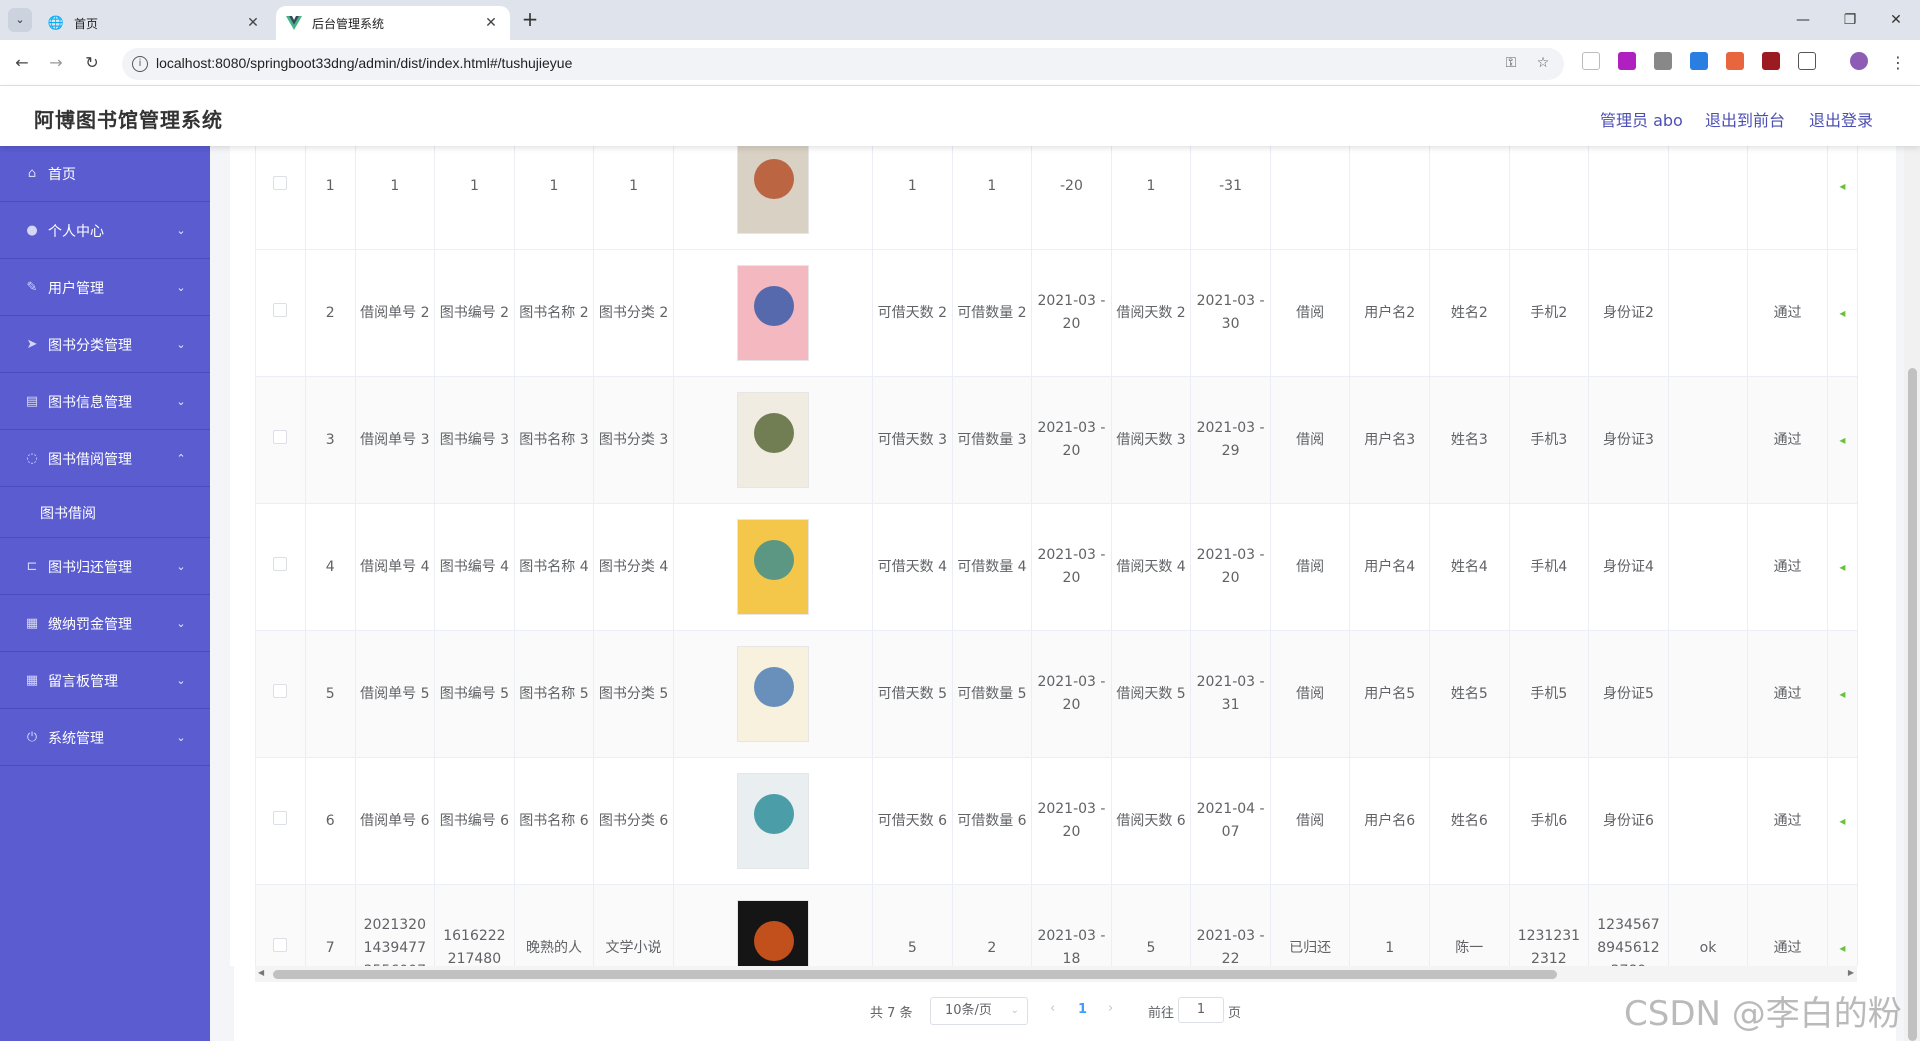  What do you see at coordinates (1201, 1010) in the screenshot?
I see `goto-page-input: 1` at bounding box center [1201, 1010].